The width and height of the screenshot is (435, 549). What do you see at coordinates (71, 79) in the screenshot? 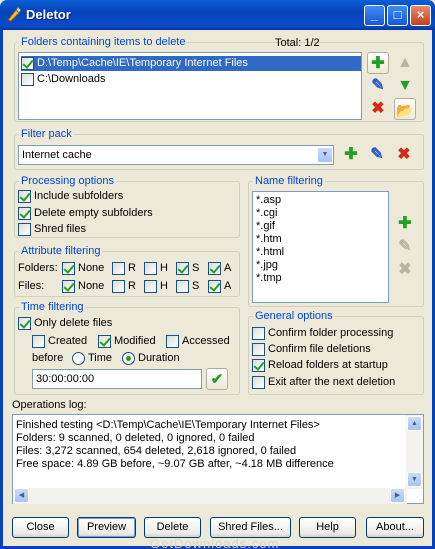
I see `folder-path: C:\Downloads` at bounding box center [71, 79].